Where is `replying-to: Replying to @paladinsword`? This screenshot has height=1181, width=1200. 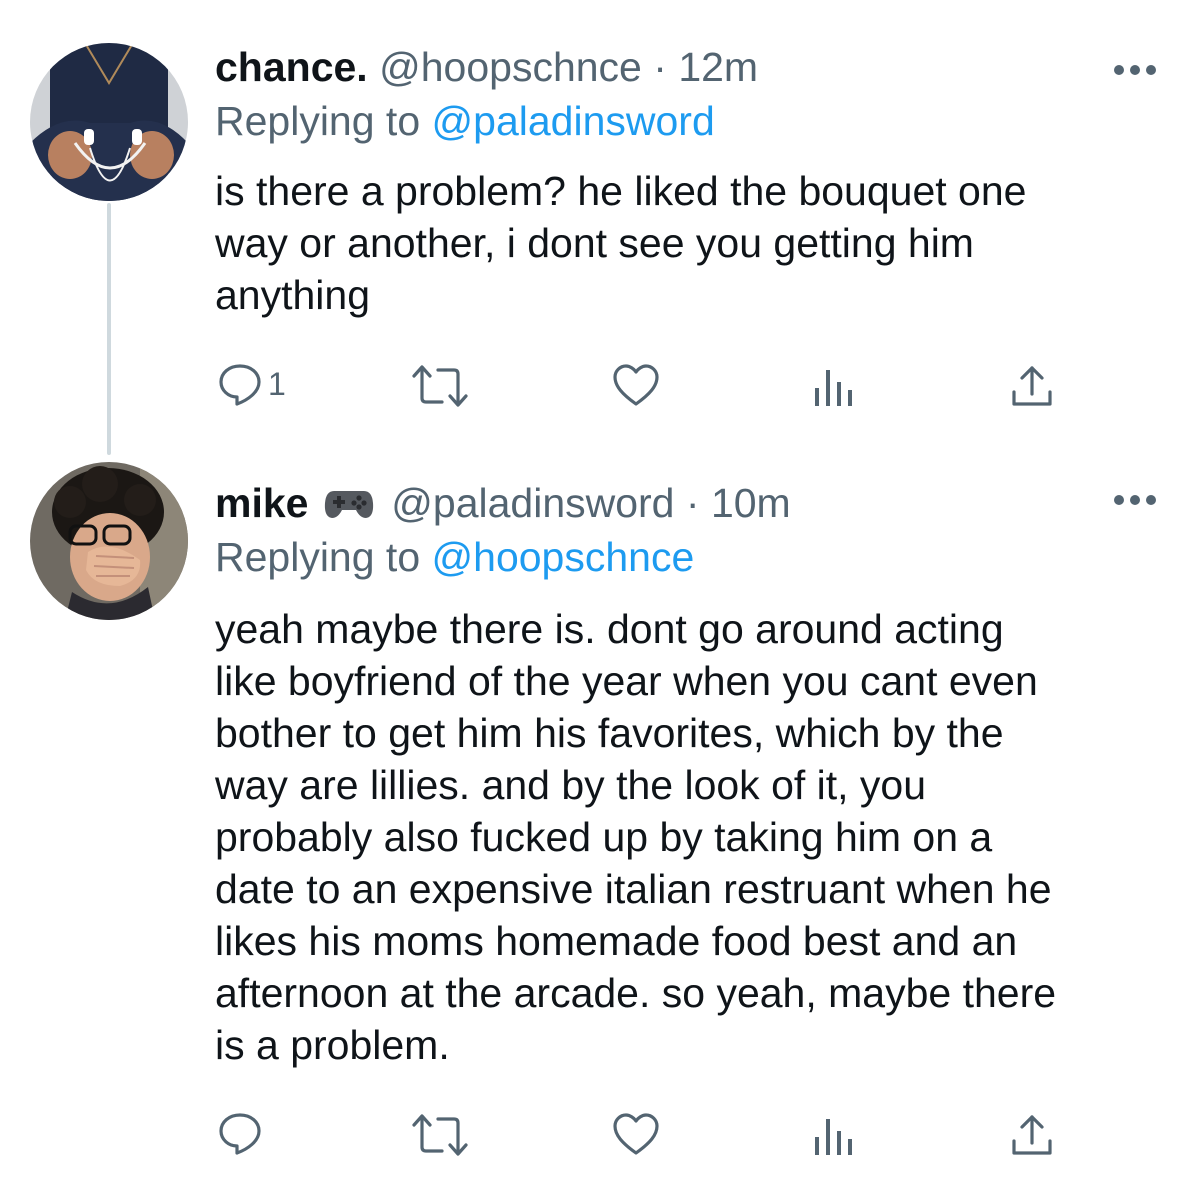 replying-to: Replying to @paladinsword is located at coordinates (465, 121).